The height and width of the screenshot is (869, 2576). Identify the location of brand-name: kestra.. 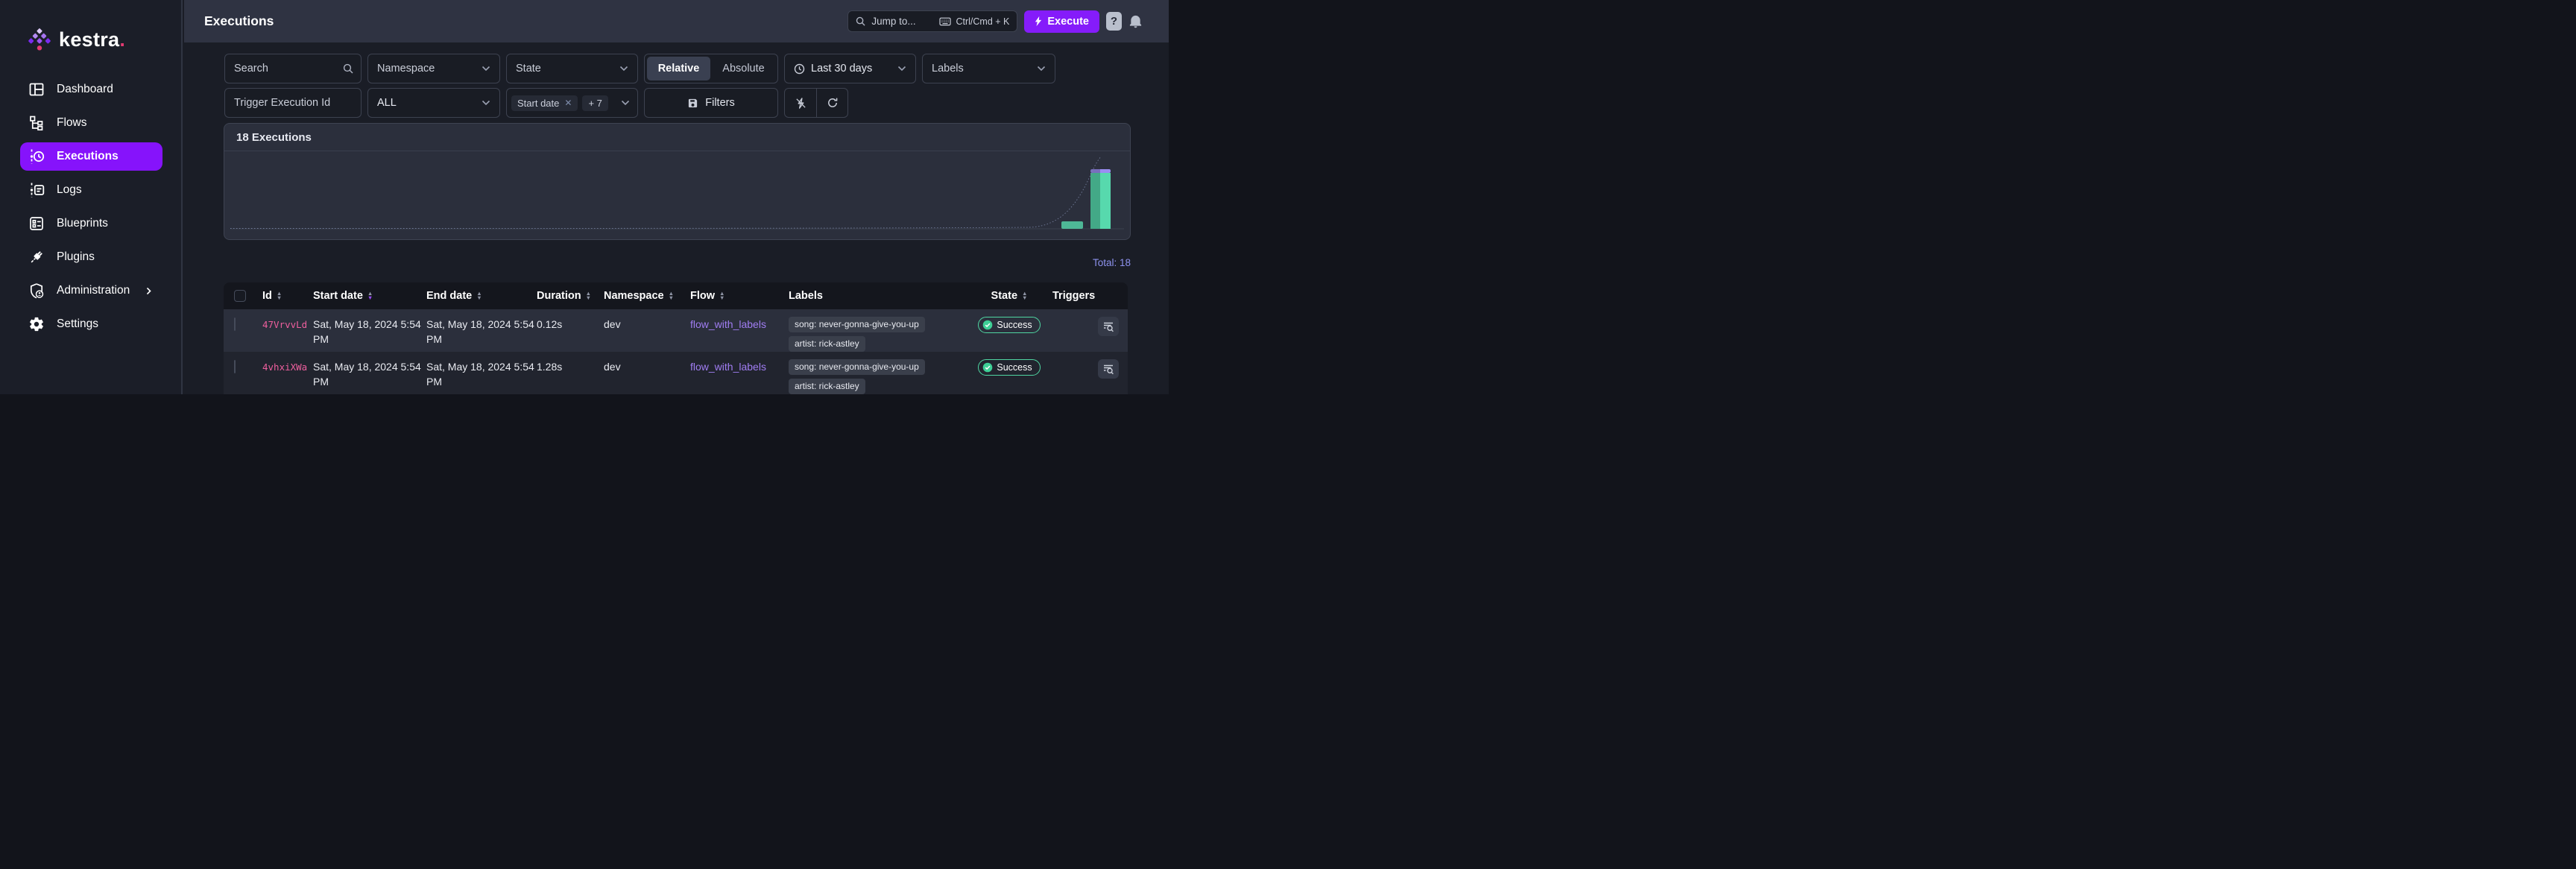
(92, 39).